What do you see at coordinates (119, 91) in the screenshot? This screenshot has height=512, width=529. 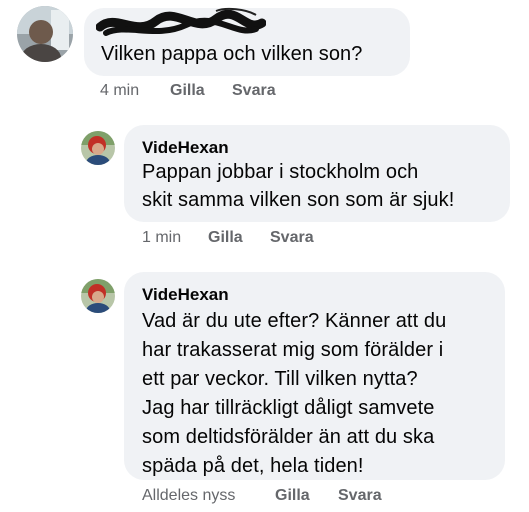 I see `comment-timestamp: 4 min` at bounding box center [119, 91].